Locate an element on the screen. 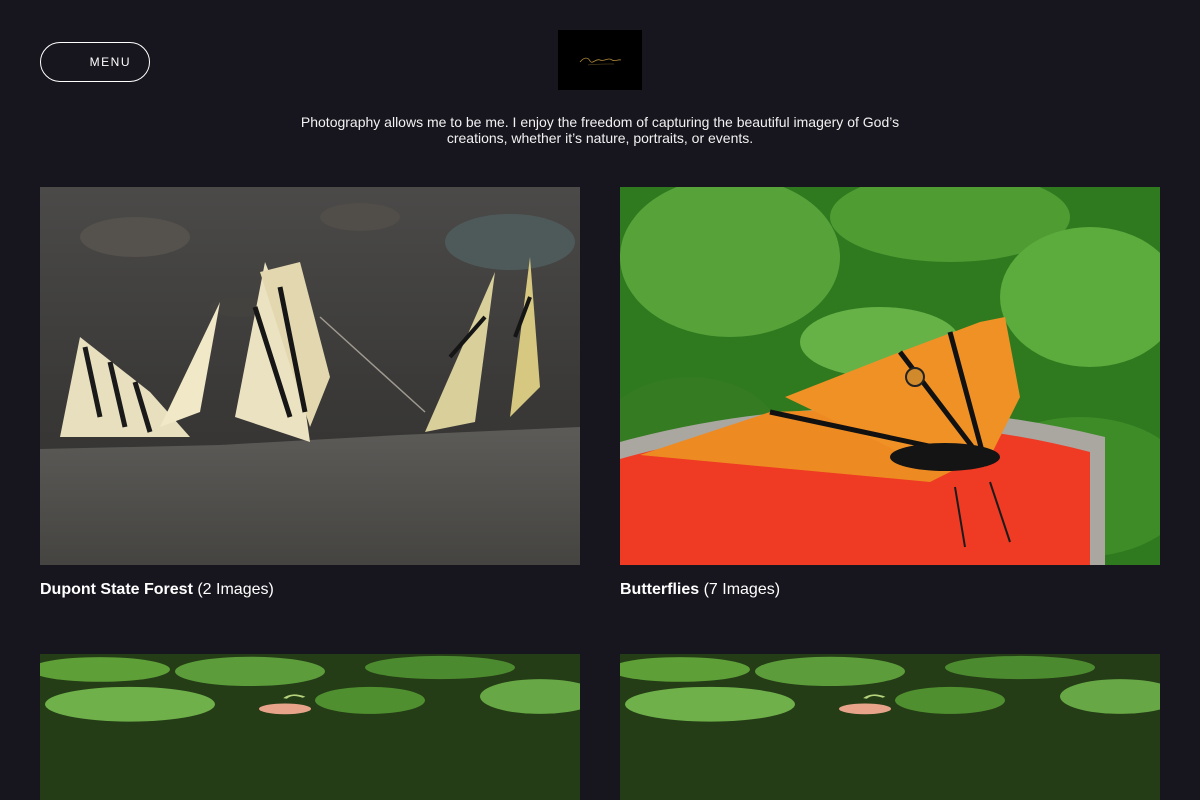 This screenshot has width=1200, height=800. logo-signature is located at coordinates (600, 61).